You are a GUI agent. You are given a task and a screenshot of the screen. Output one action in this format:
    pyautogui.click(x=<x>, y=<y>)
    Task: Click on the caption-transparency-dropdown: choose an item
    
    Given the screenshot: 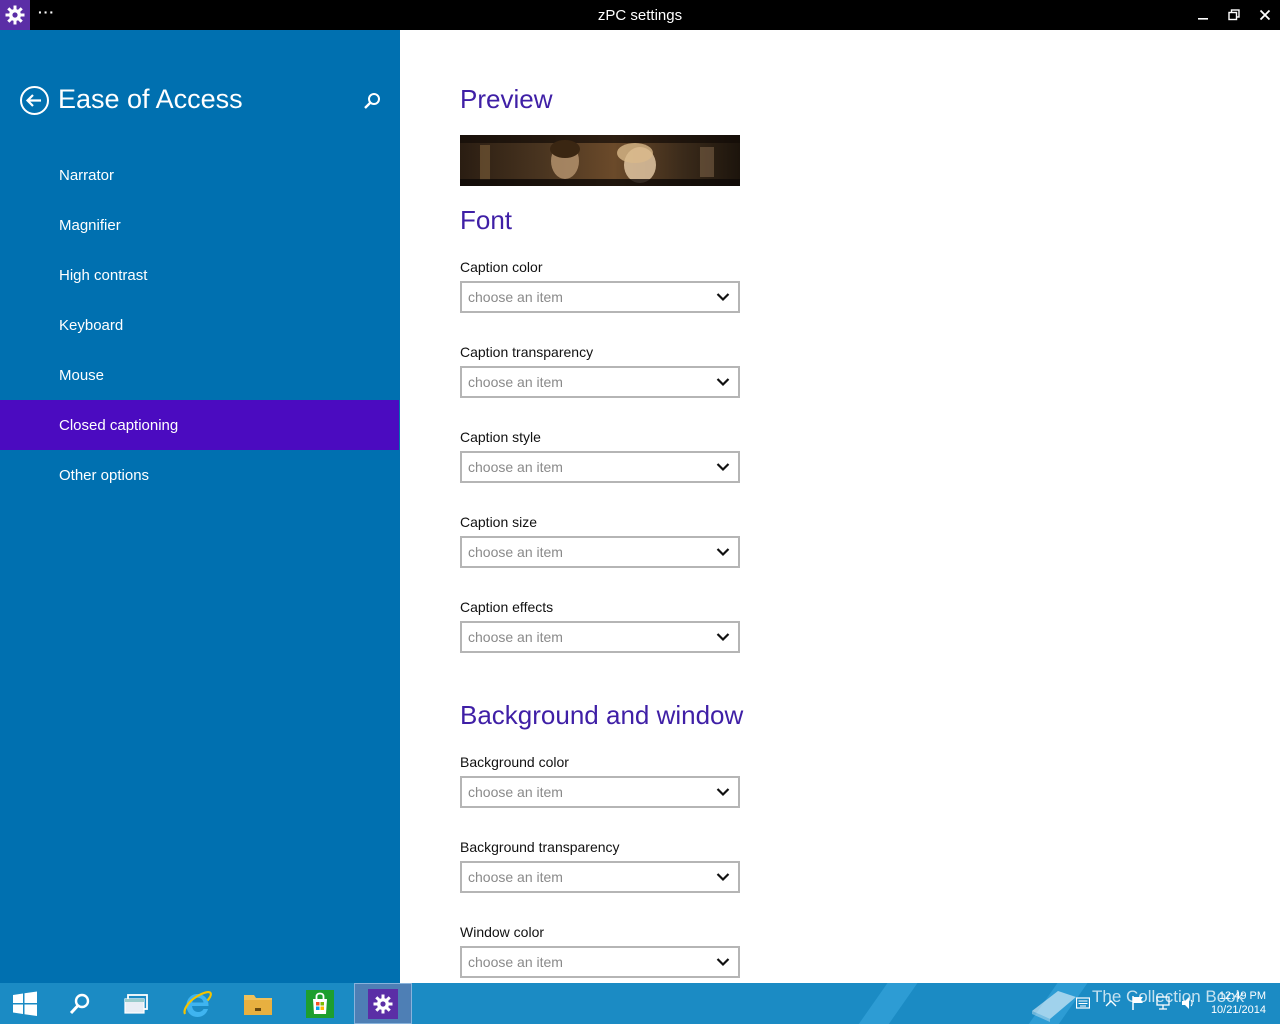 What is the action you would take?
    pyautogui.click(x=600, y=382)
    